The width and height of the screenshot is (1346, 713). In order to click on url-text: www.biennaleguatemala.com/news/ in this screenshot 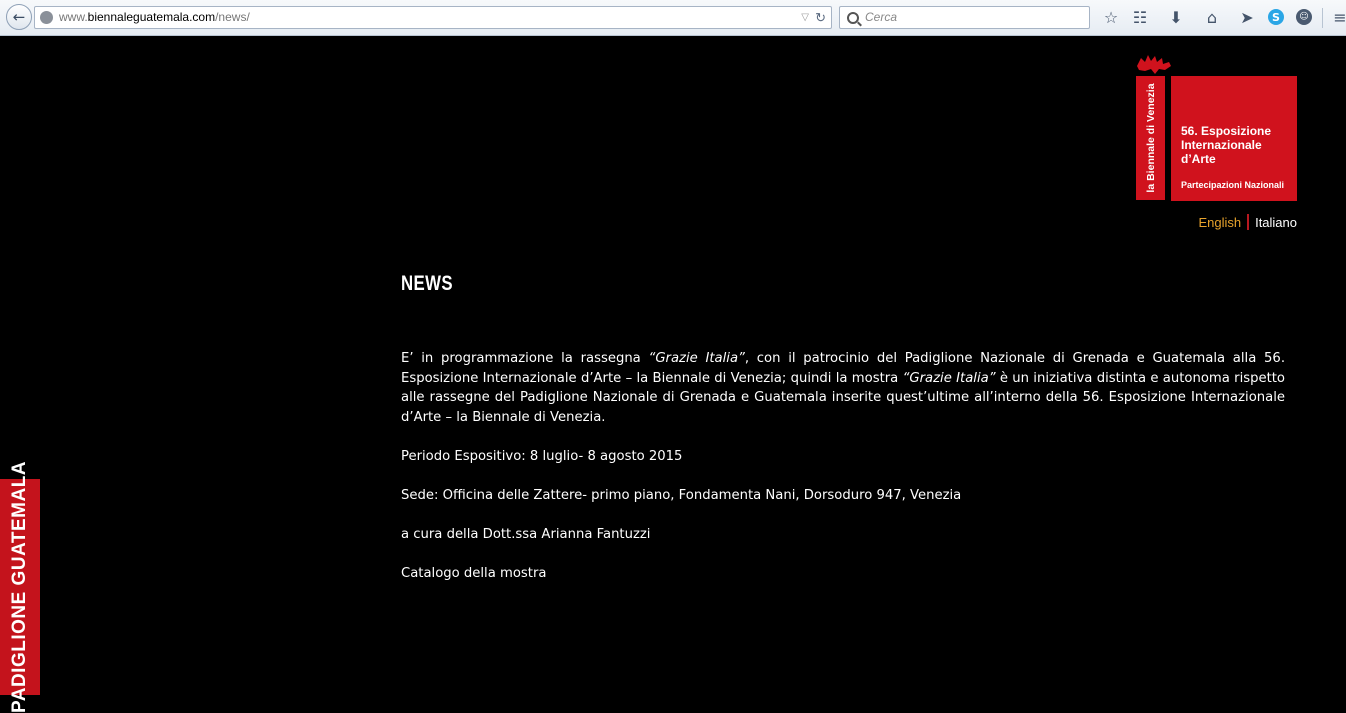, I will do `click(154, 17)`.